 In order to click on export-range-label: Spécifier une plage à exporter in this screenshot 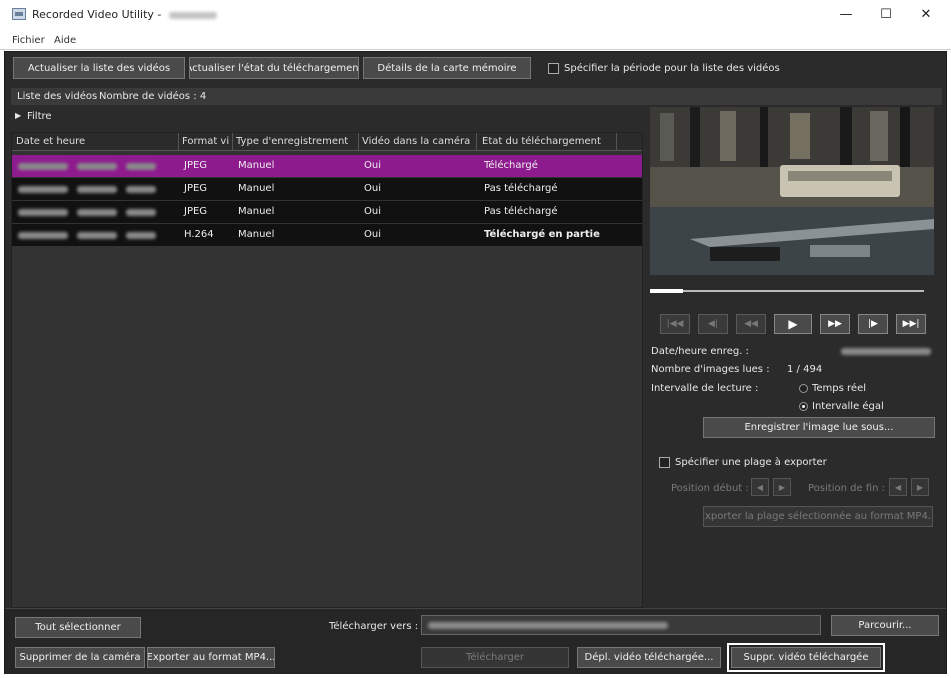, I will do `click(751, 462)`.